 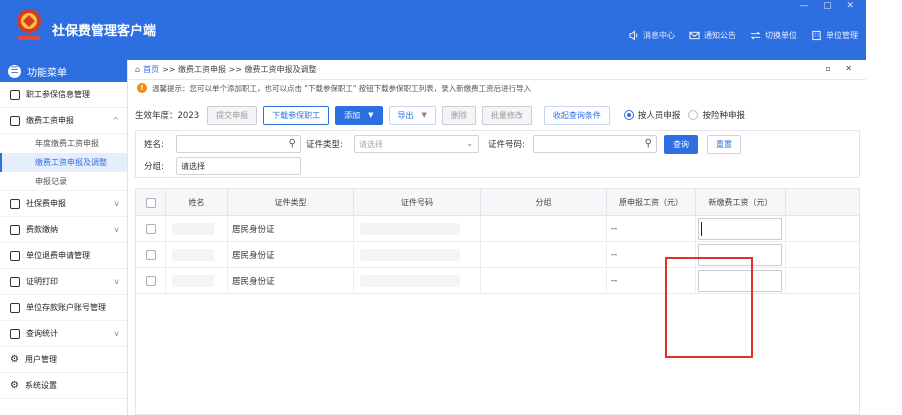 What do you see at coordinates (63, 334) in the screenshot?
I see `sidebar-item-query-stats: 查询统计 v` at bounding box center [63, 334].